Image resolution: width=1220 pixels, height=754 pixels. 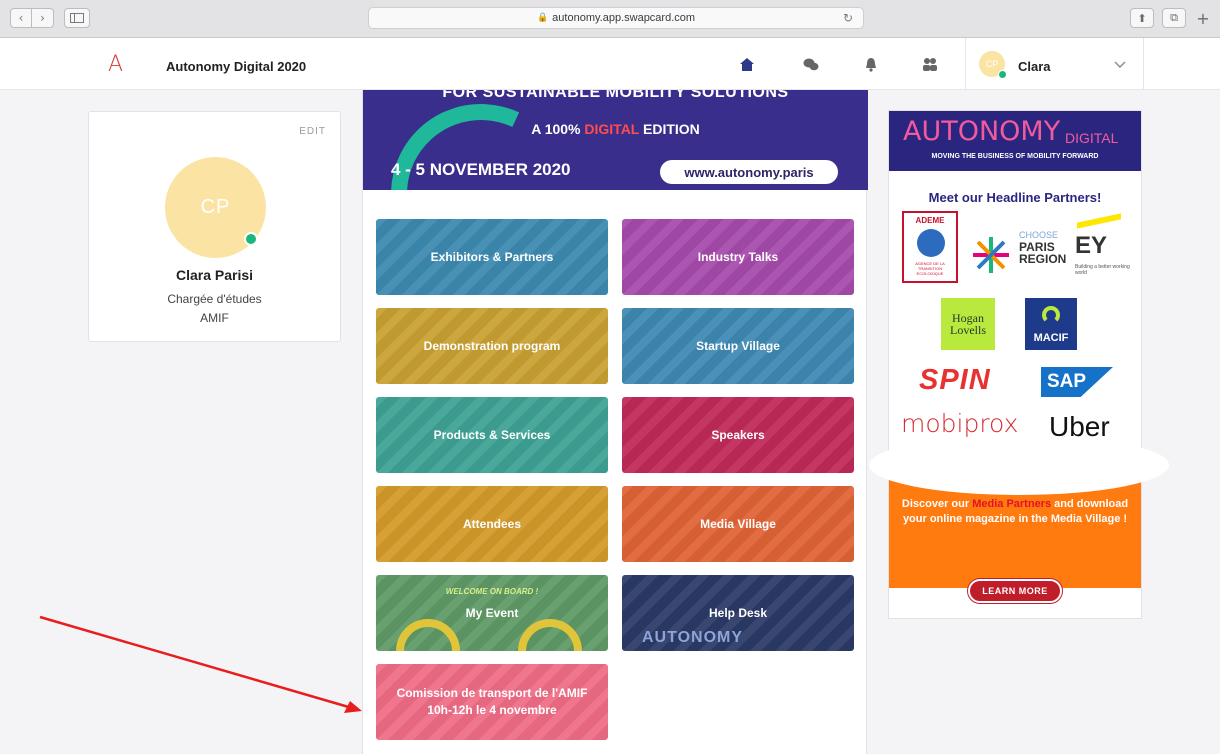 I want to click on sap-logo: SAP, so click(x=1077, y=382).